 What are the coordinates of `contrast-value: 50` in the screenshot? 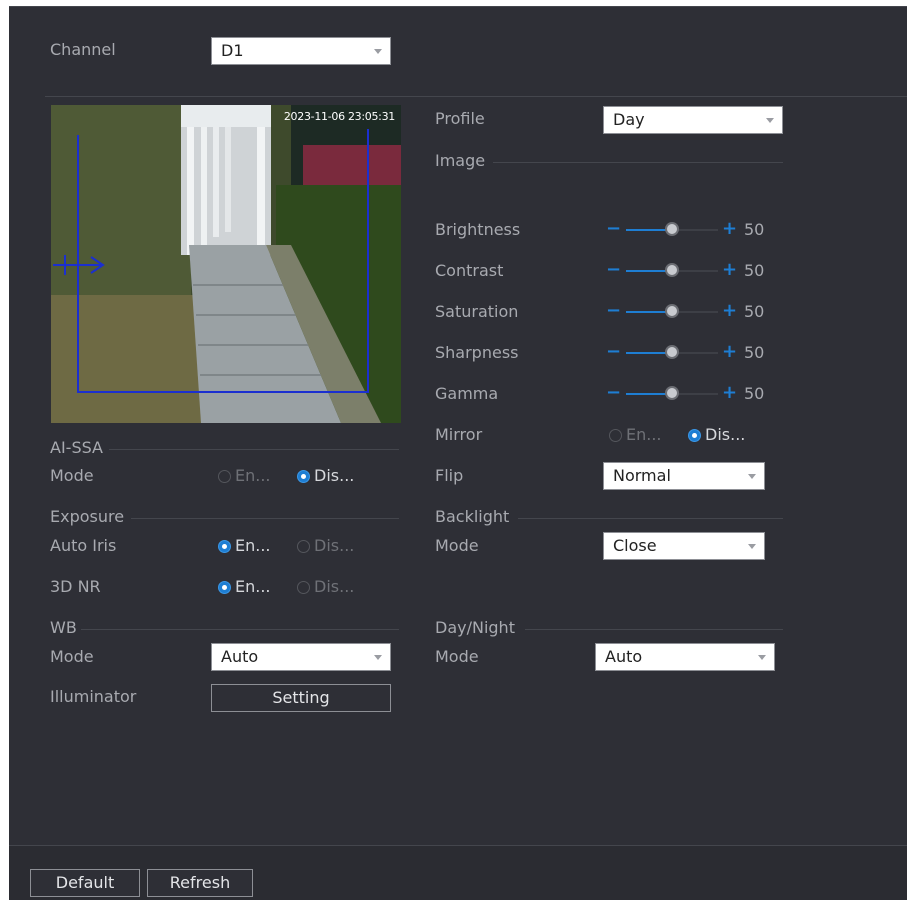 It's located at (754, 270).